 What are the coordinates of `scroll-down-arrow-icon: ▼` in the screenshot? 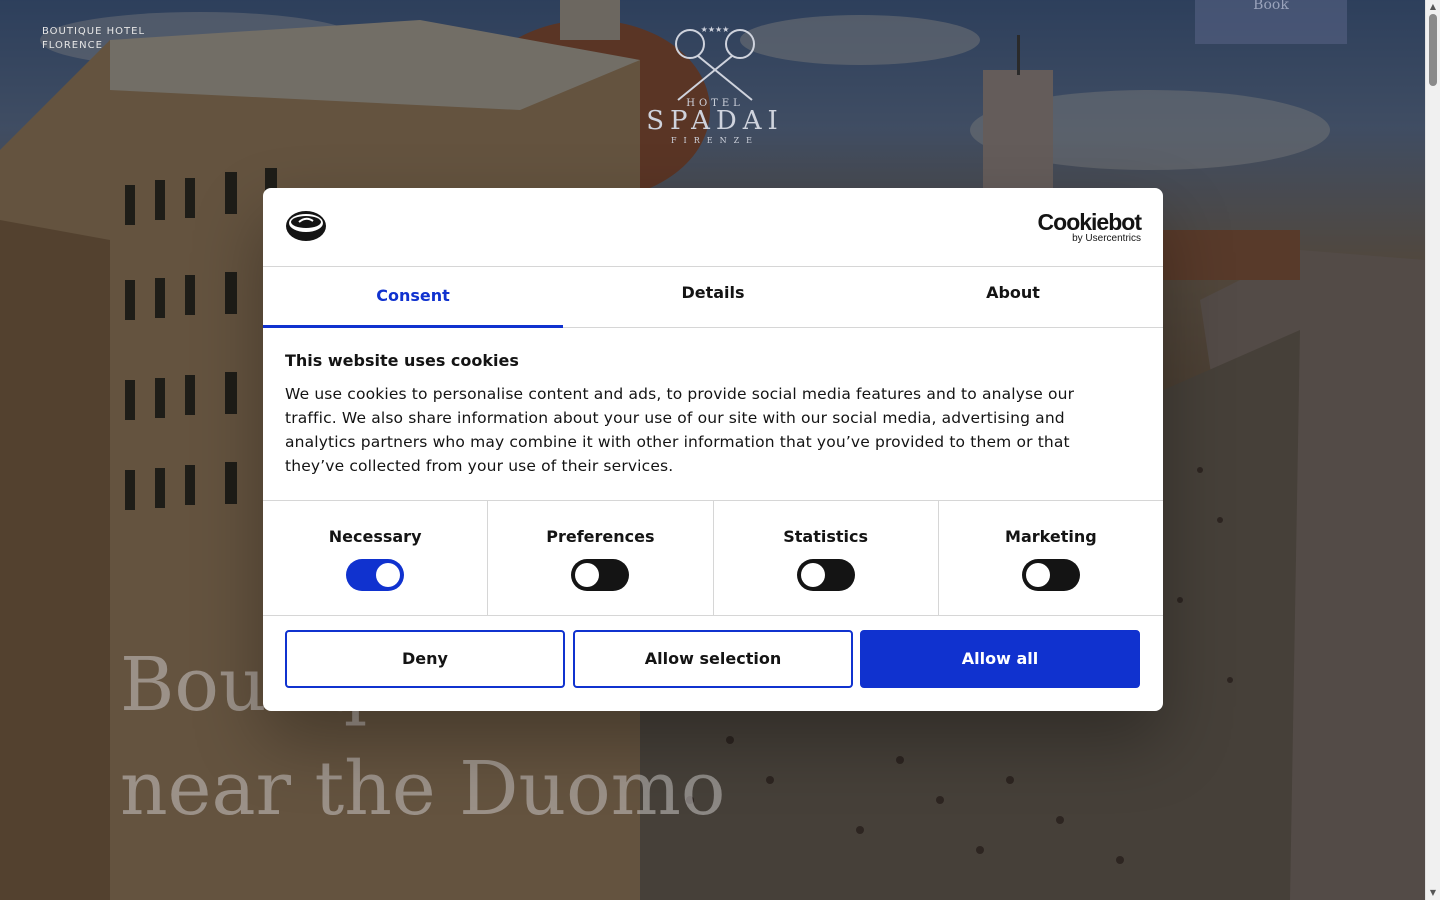 It's located at (1433, 893).